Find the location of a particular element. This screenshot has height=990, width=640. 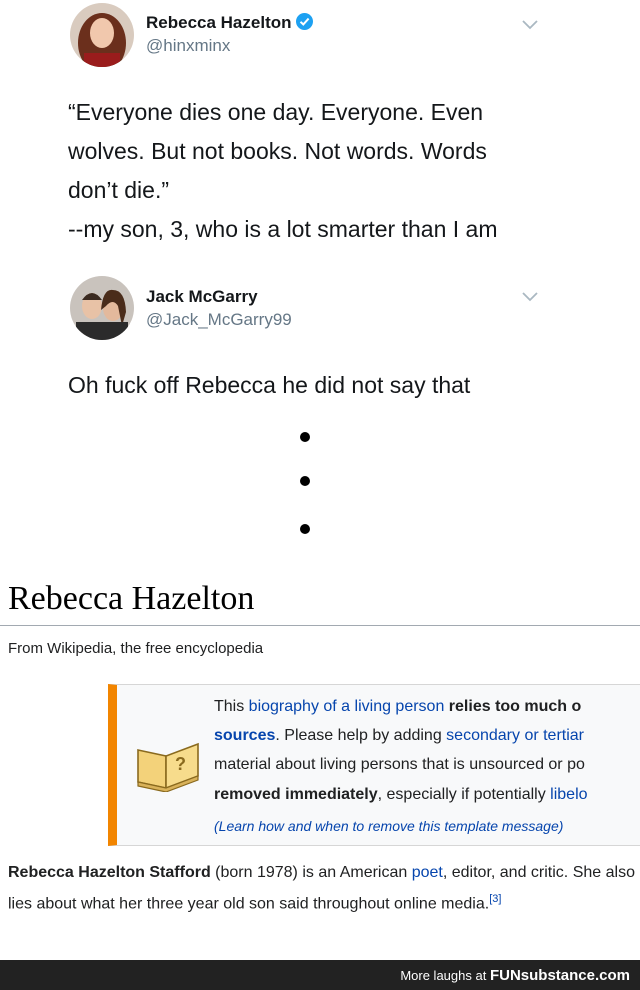

avatar-jack is located at coordinates (102, 308).